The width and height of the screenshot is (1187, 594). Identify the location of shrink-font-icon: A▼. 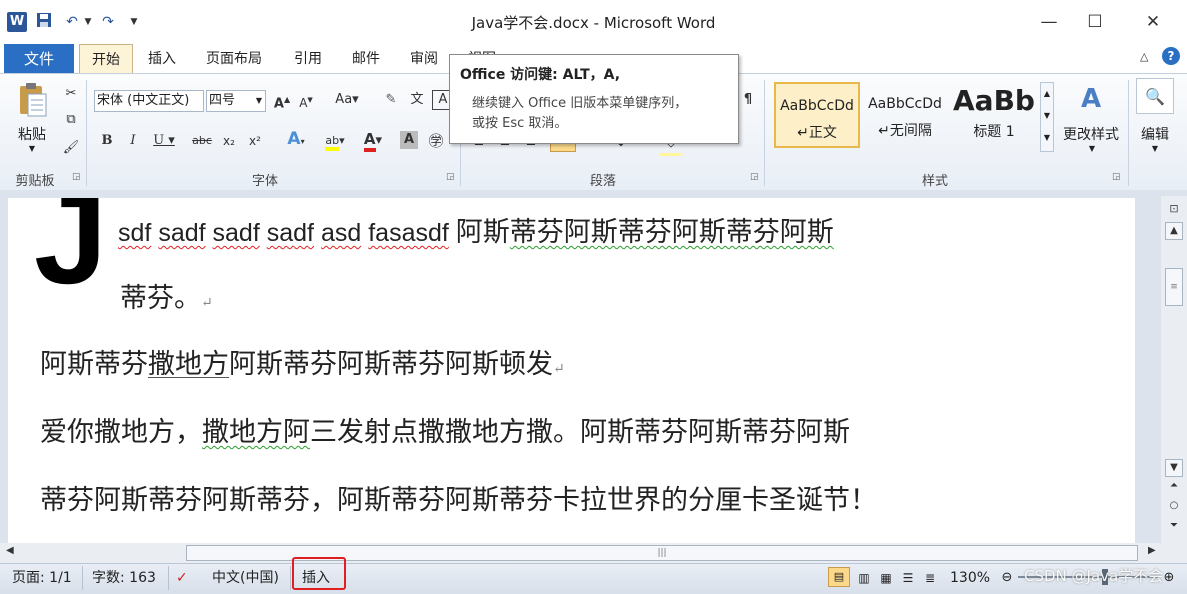
(306, 101).